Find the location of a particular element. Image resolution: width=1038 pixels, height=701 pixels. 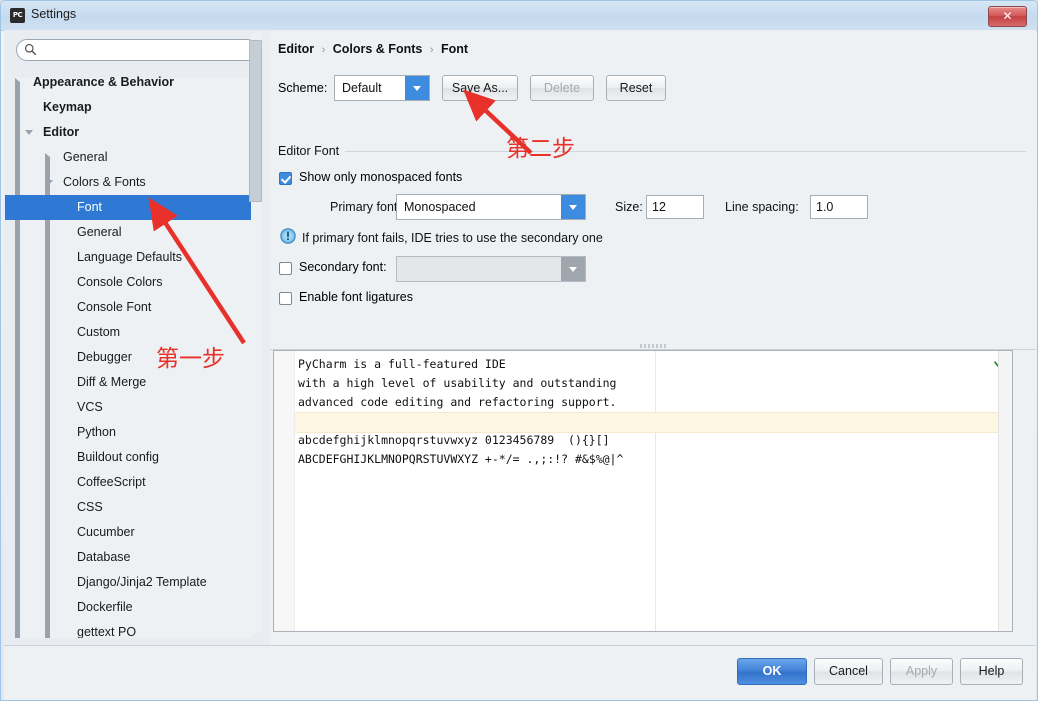

breadcrumb: Editor › Colors & Fonts › Font is located at coordinates (373, 49).